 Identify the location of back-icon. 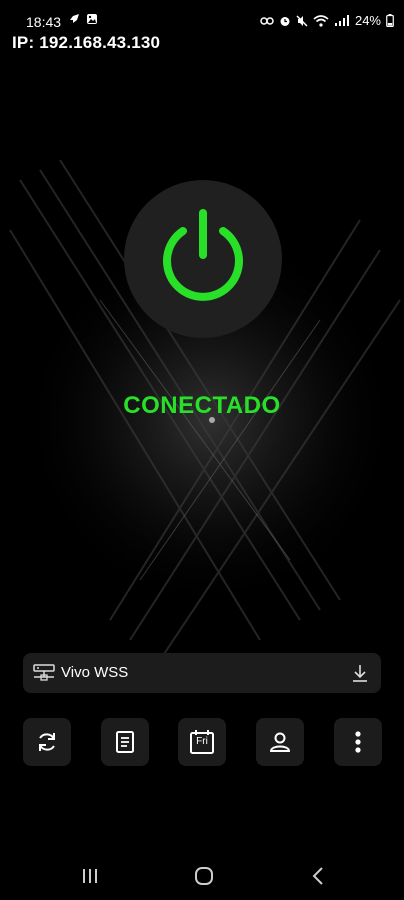
(317, 876).